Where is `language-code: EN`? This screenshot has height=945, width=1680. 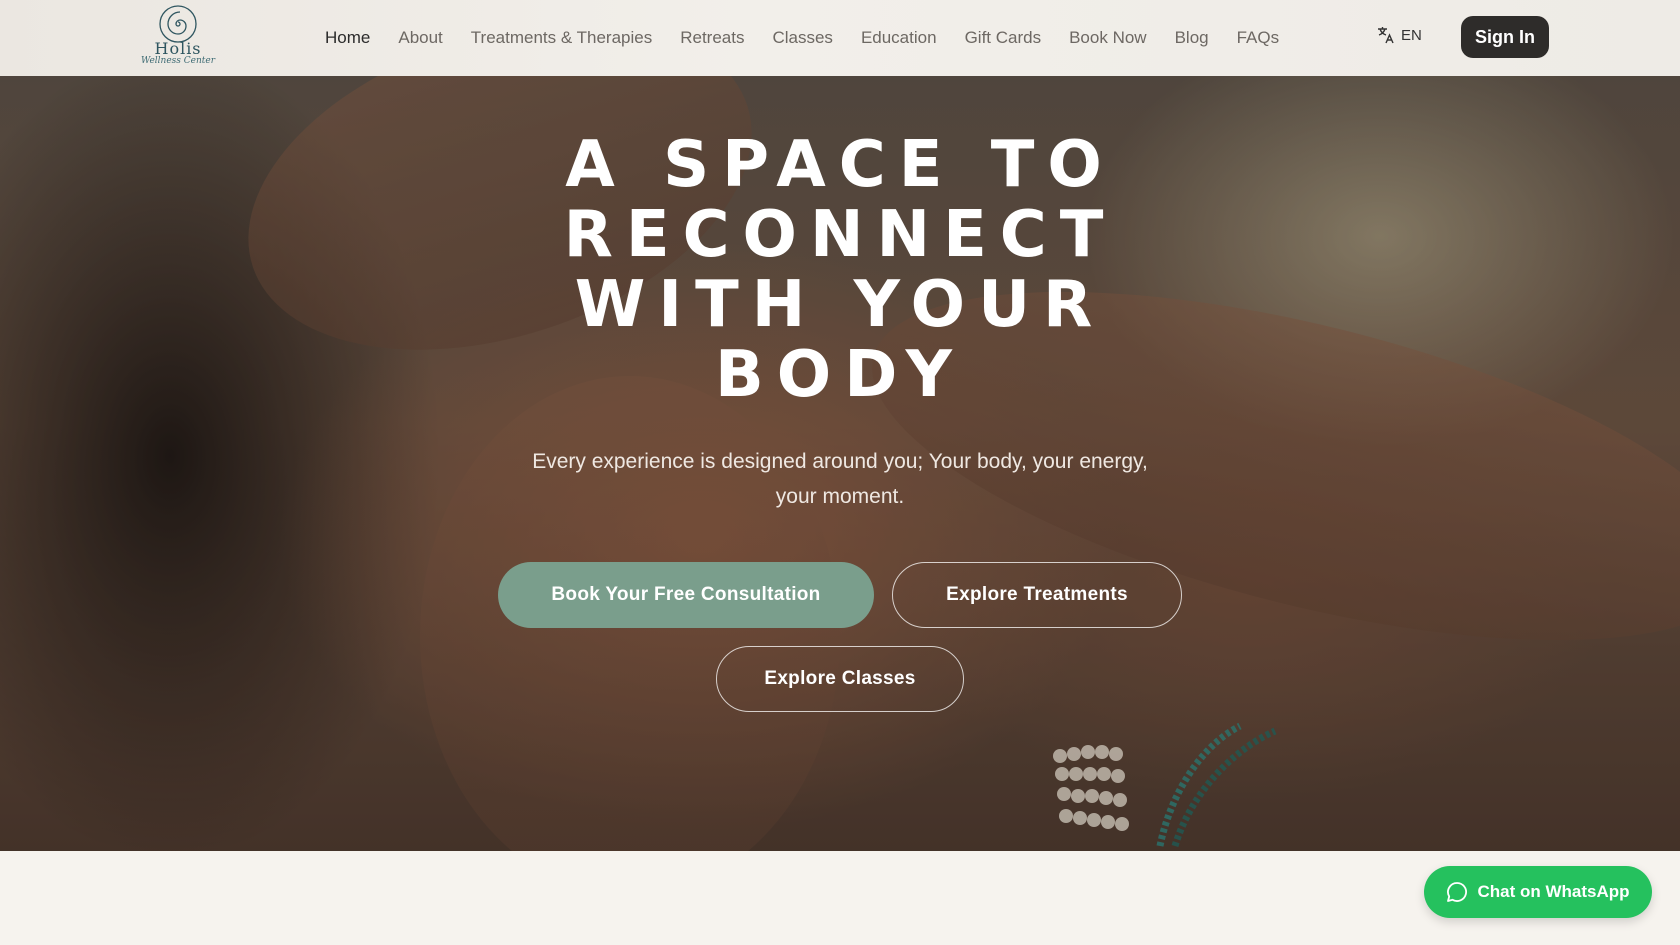
language-code: EN is located at coordinates (1411, 35).